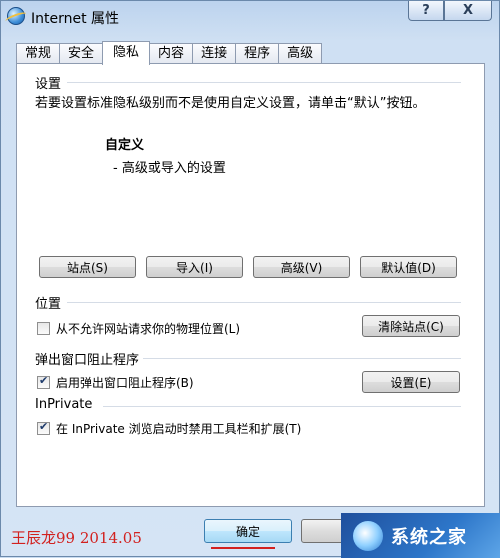  I want to click on window-title: Internet 属性, so click(75, 19).